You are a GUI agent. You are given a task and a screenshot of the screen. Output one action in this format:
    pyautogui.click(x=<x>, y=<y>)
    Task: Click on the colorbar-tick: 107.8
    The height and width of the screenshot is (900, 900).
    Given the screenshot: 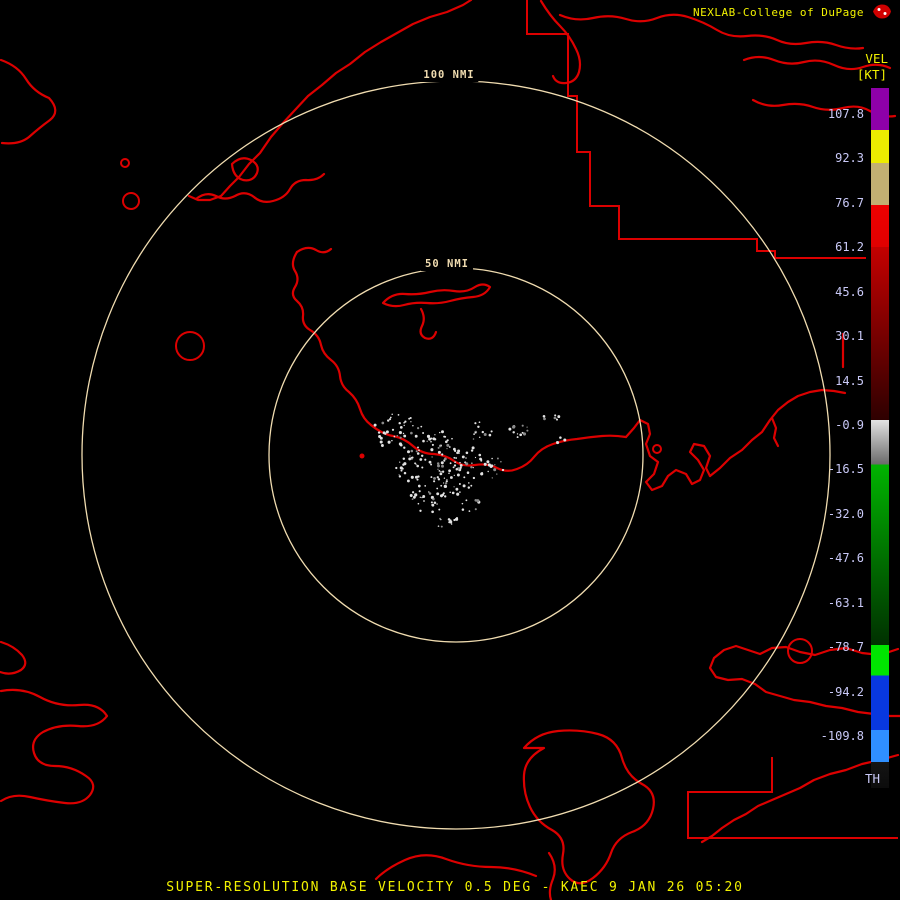 What is the action you would take?
    pyautogui.click(x=845, y=114)
    